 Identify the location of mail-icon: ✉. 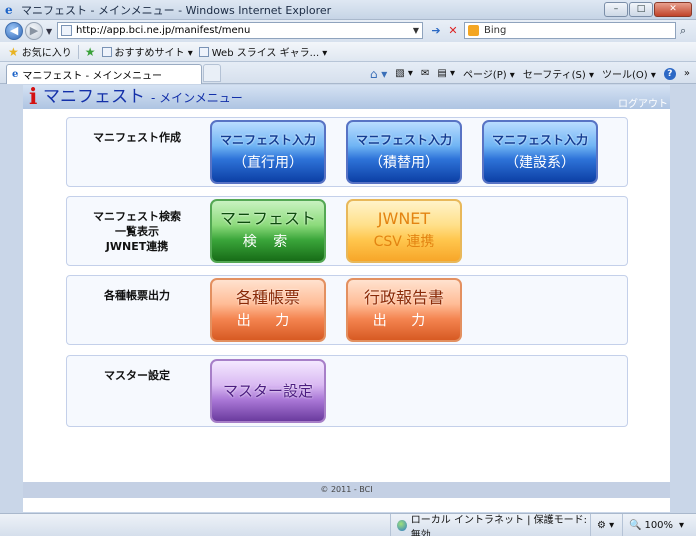
(425, 73).